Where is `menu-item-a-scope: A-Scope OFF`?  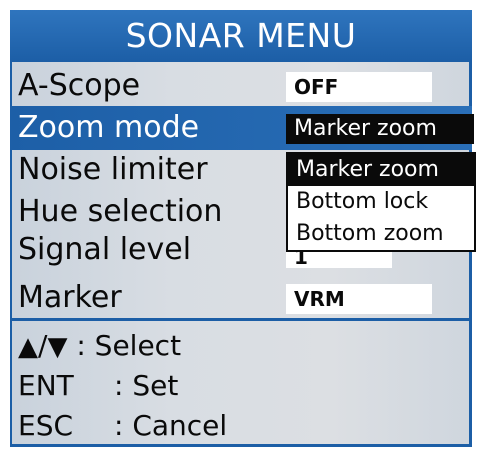 menu-item-a-scope: A-Scope OFF is located at coordinates (241, 86).